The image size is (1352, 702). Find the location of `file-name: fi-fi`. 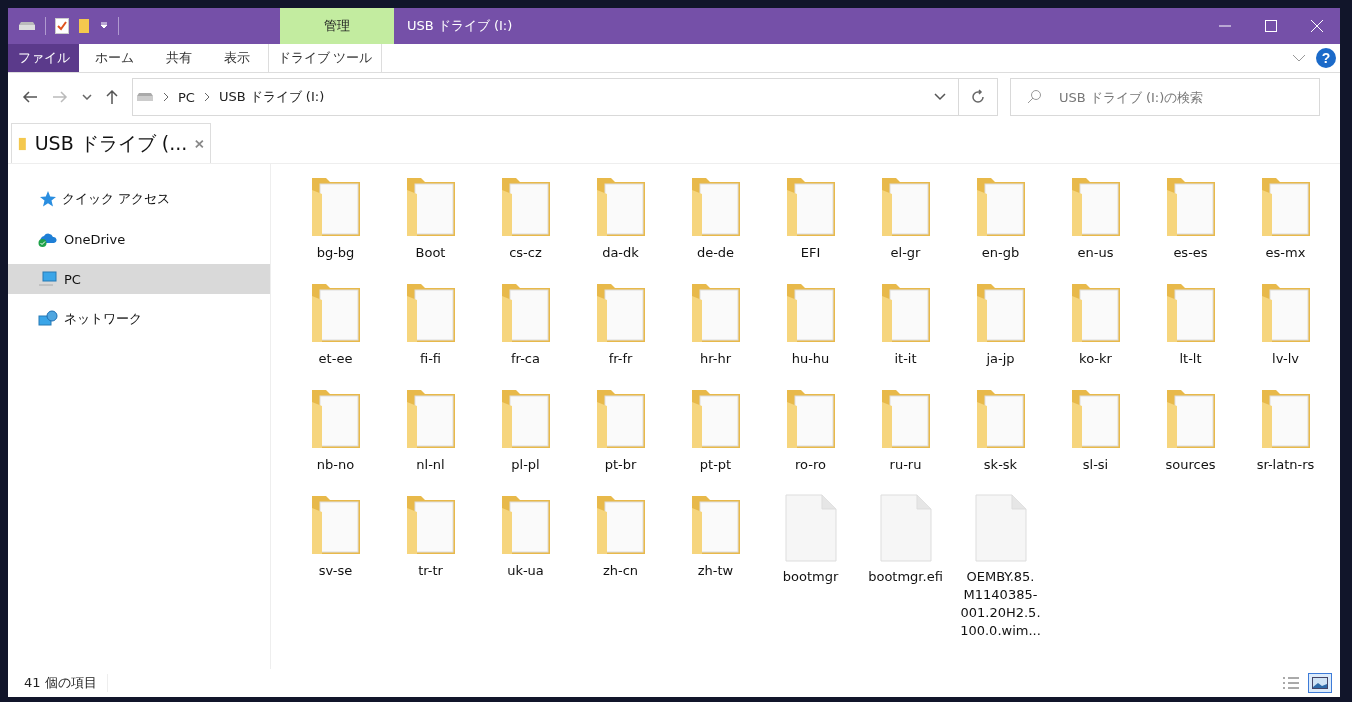

file-name: fi-fi is located at coordinates (430, 359).